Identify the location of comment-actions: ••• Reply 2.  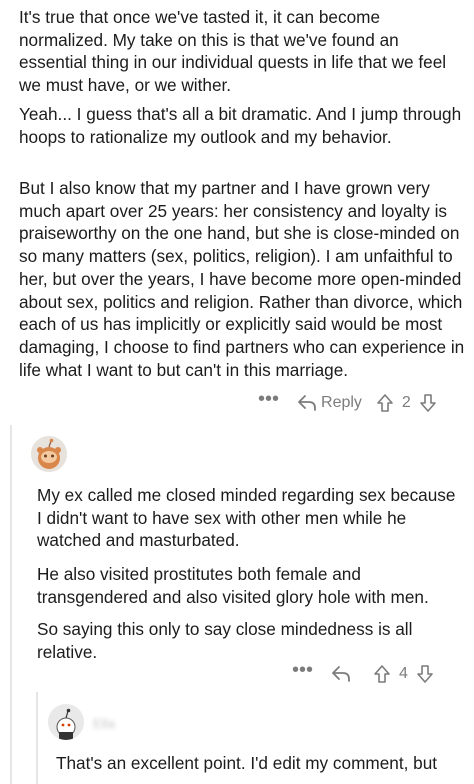
(347, 402).